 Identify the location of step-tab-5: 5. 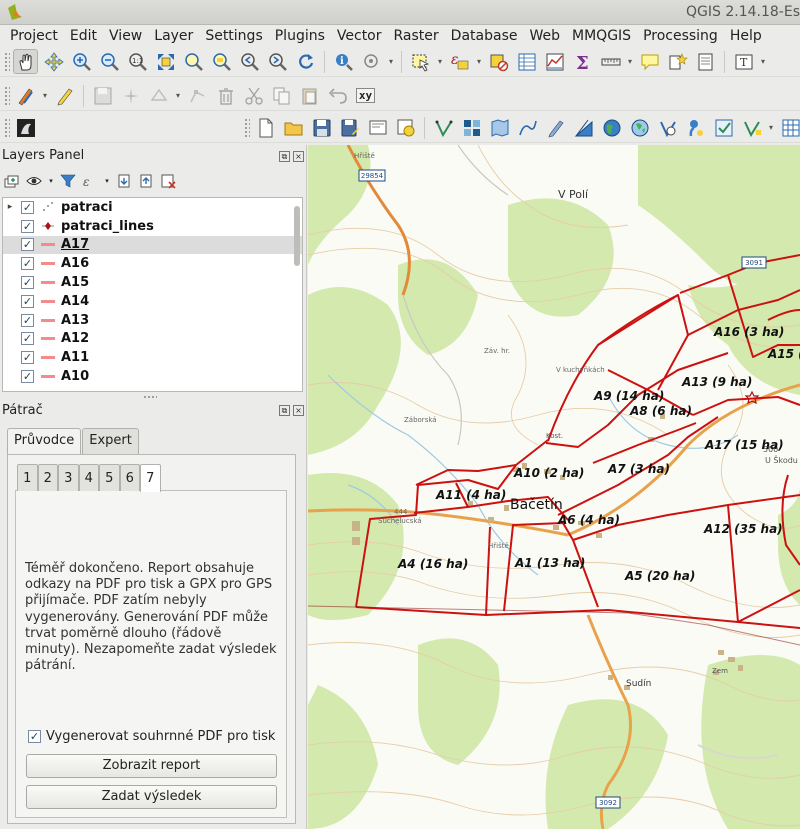
(109, 477).